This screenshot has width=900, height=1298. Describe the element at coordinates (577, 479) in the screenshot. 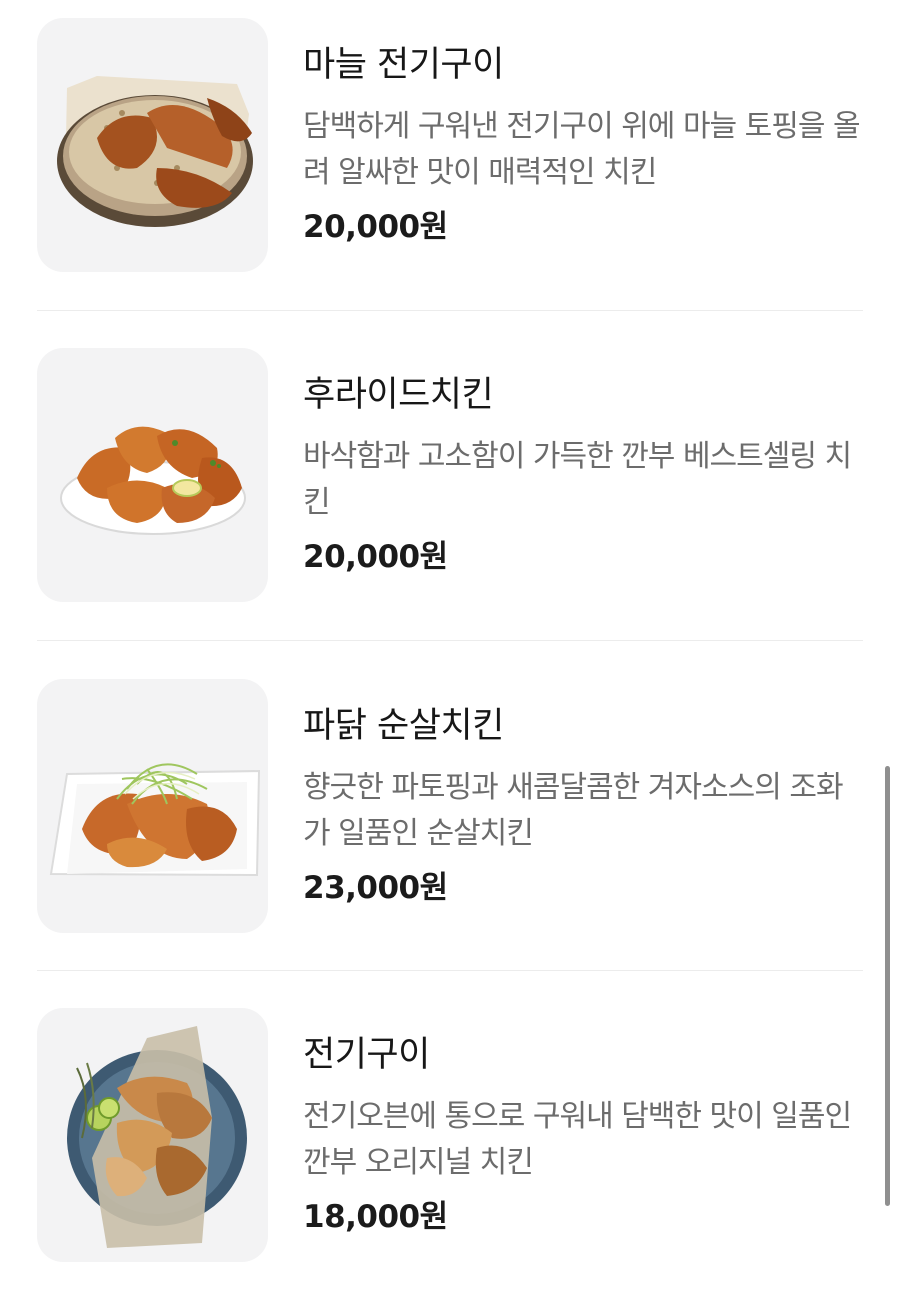

I see `menu-item-description: 바삭함과 고소함이 가득한 깐부 베스트셀링 치킨` at that location.